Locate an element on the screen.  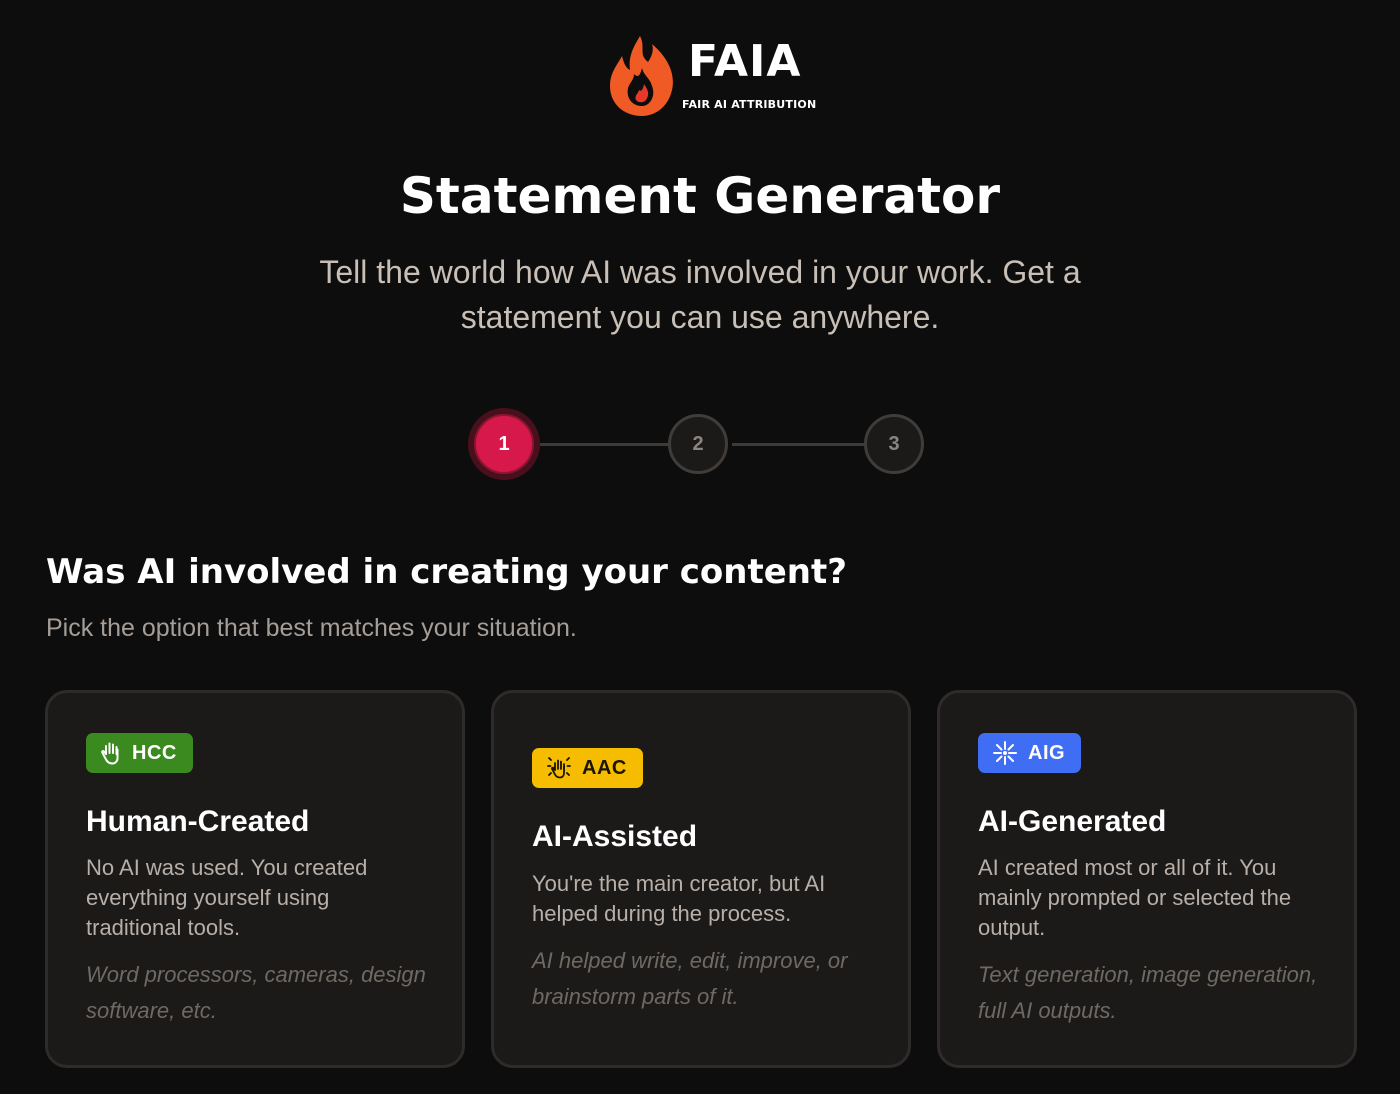
aig-badge-label: AIG is located at coordinates (1047, 752).